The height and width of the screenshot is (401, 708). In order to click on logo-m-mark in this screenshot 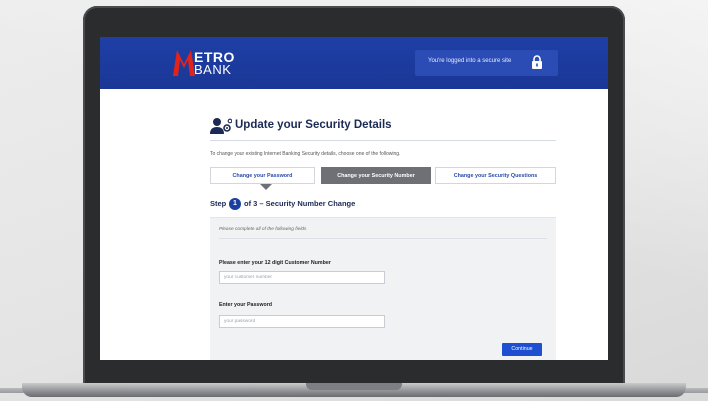, I will do `click(184, 63)`.